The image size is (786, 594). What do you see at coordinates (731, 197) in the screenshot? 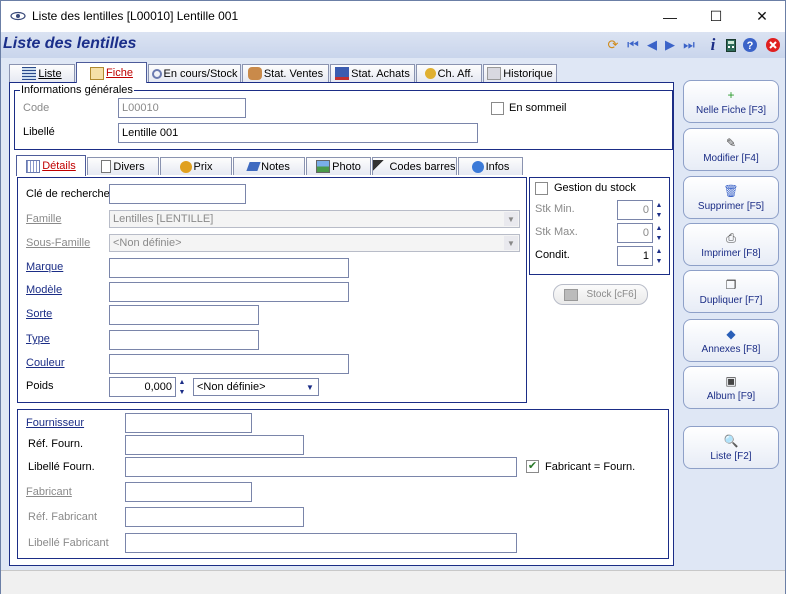
I see `supprimer-button: 🗑 Supprimer [F5]` at bounding box center [731, 197].